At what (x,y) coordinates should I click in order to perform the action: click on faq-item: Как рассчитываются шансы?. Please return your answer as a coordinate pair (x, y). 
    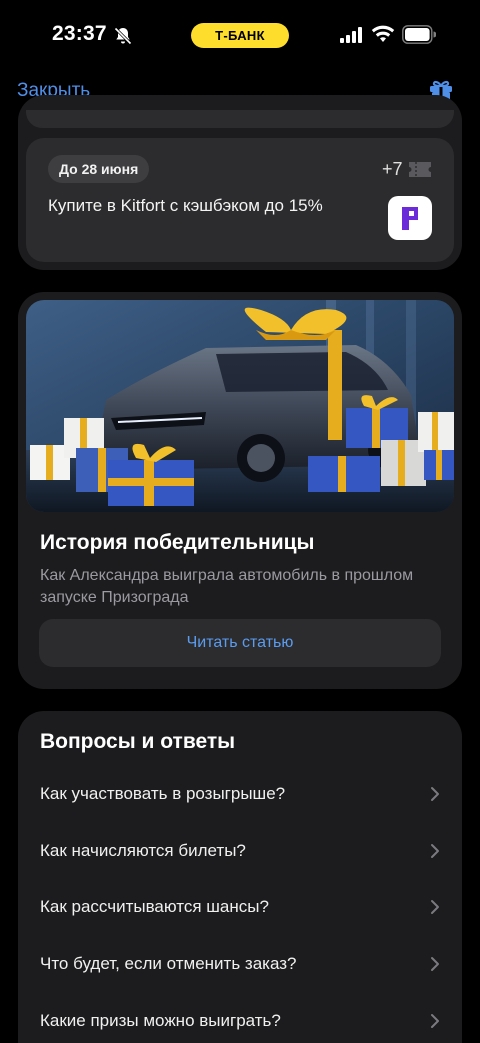
    Looking at the image, I should click on (240, 907).